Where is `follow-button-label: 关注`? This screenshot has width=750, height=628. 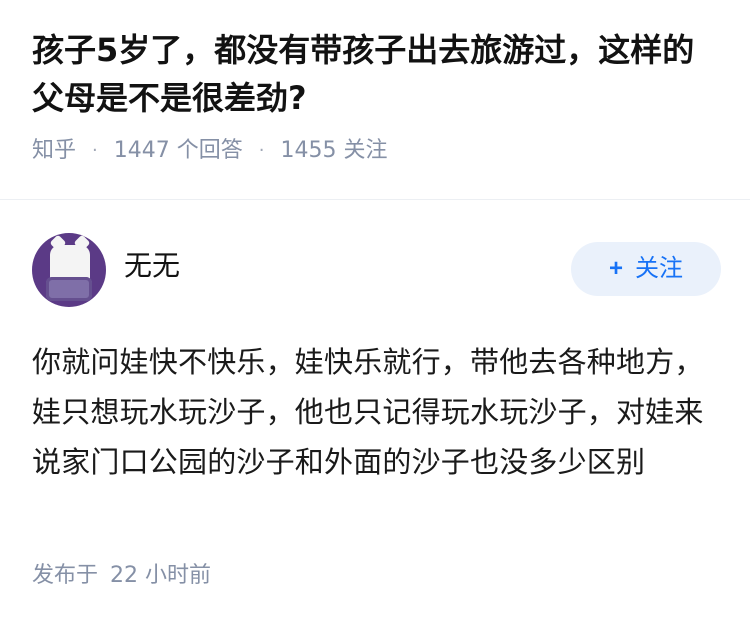 follow-button-label: 关注 is located at coordinates (659, 268).